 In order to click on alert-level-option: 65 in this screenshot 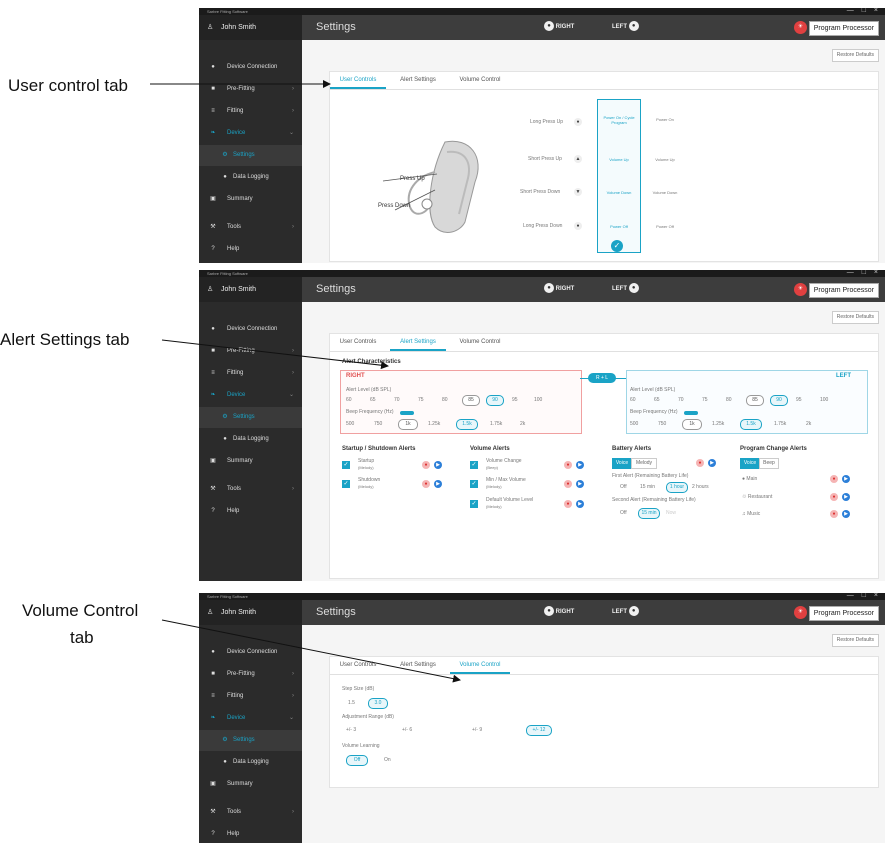, I will do `click(373, 400)`.